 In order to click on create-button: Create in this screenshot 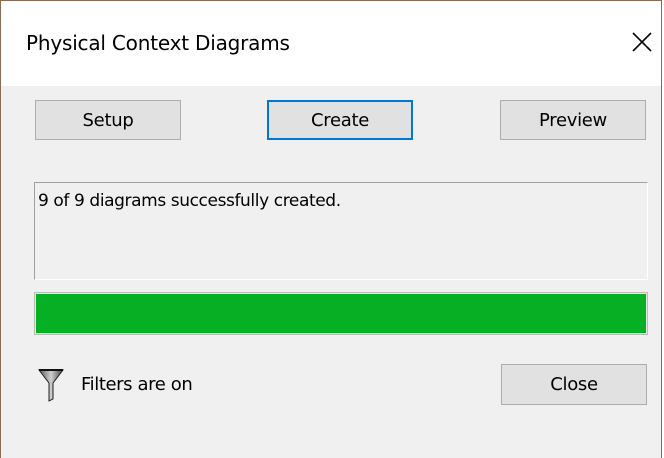, I will do `click(340, 120)`.